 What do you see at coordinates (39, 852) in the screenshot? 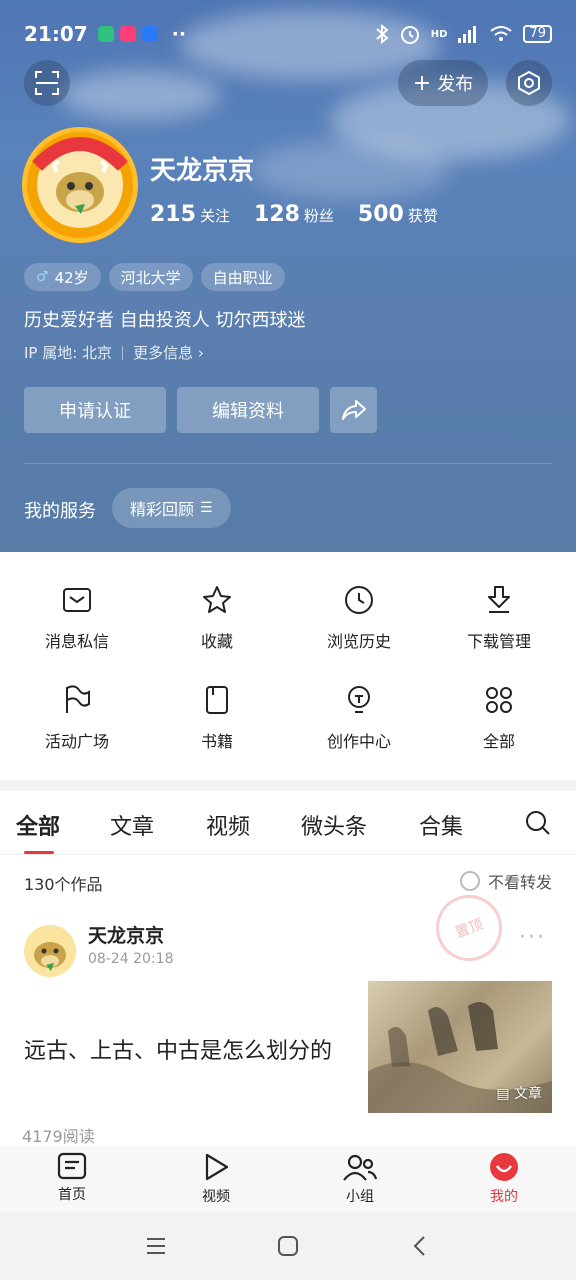
I see `active-tab-indicator` at bounding box center [39, 852].